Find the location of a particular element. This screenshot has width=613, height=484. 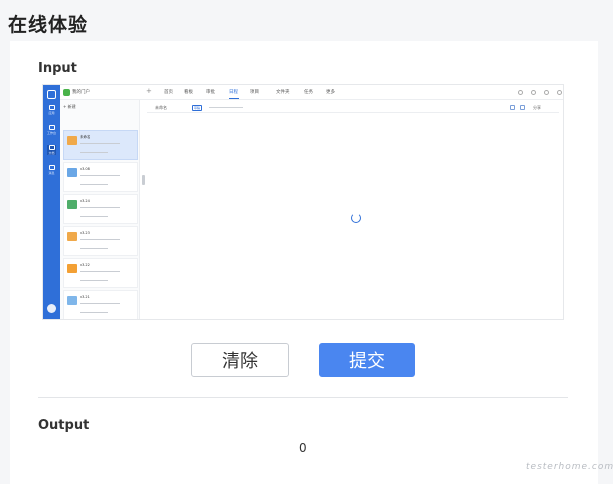

shot-tab: 任务 is located at coordinates (308, 92).